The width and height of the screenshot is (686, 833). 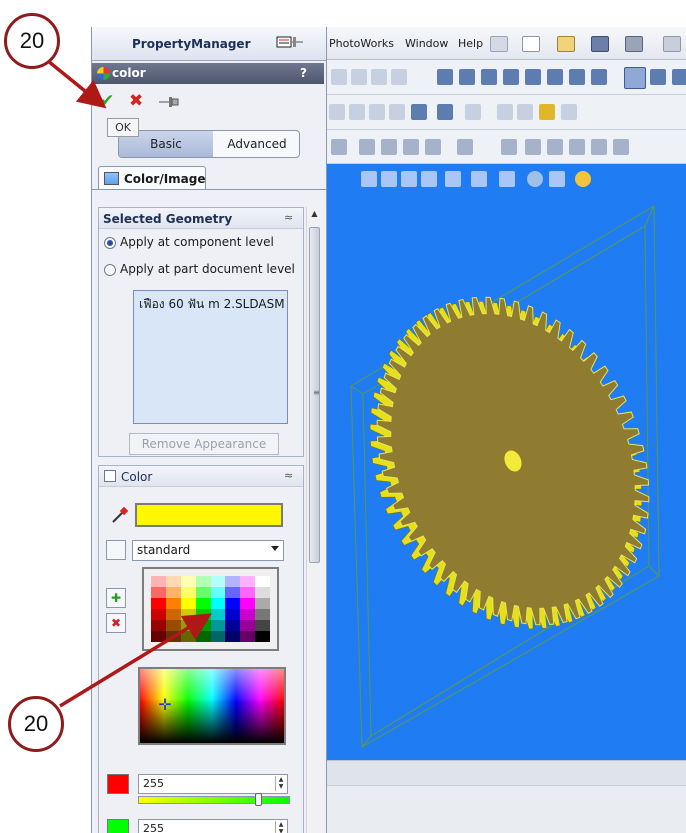 What do you see at coordinates (314, 215) in the screenshot?
I see `scroll-up-icon: ▲` at bounding box center [314, 215].